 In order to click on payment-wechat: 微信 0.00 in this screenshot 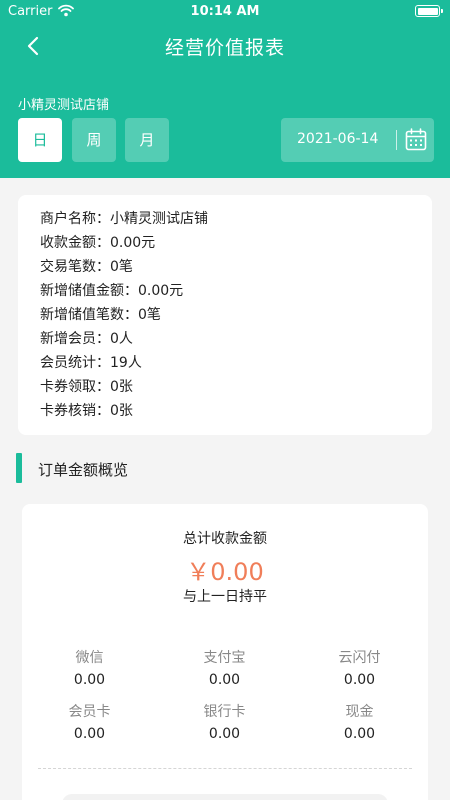, I will do `click(89, 669)`.